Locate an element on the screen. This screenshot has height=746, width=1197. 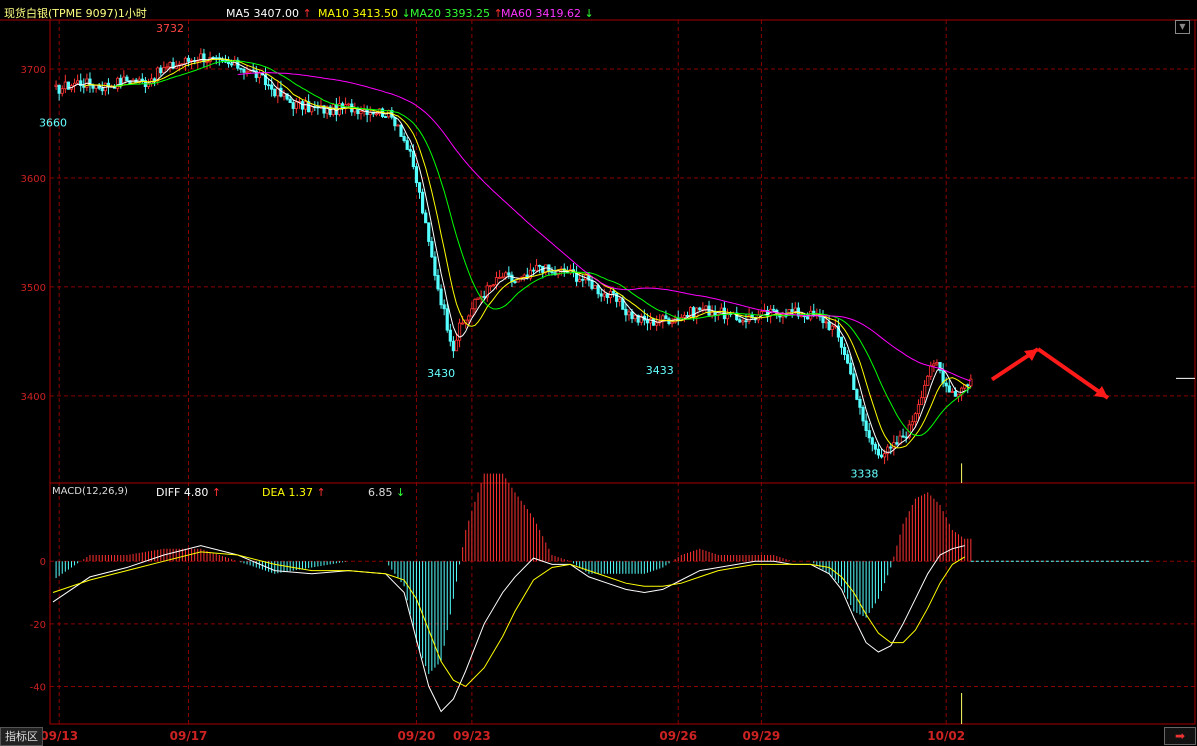
chart-title: 现货白银(TPME 9097)1小时 is located at coordinates (75, 13).